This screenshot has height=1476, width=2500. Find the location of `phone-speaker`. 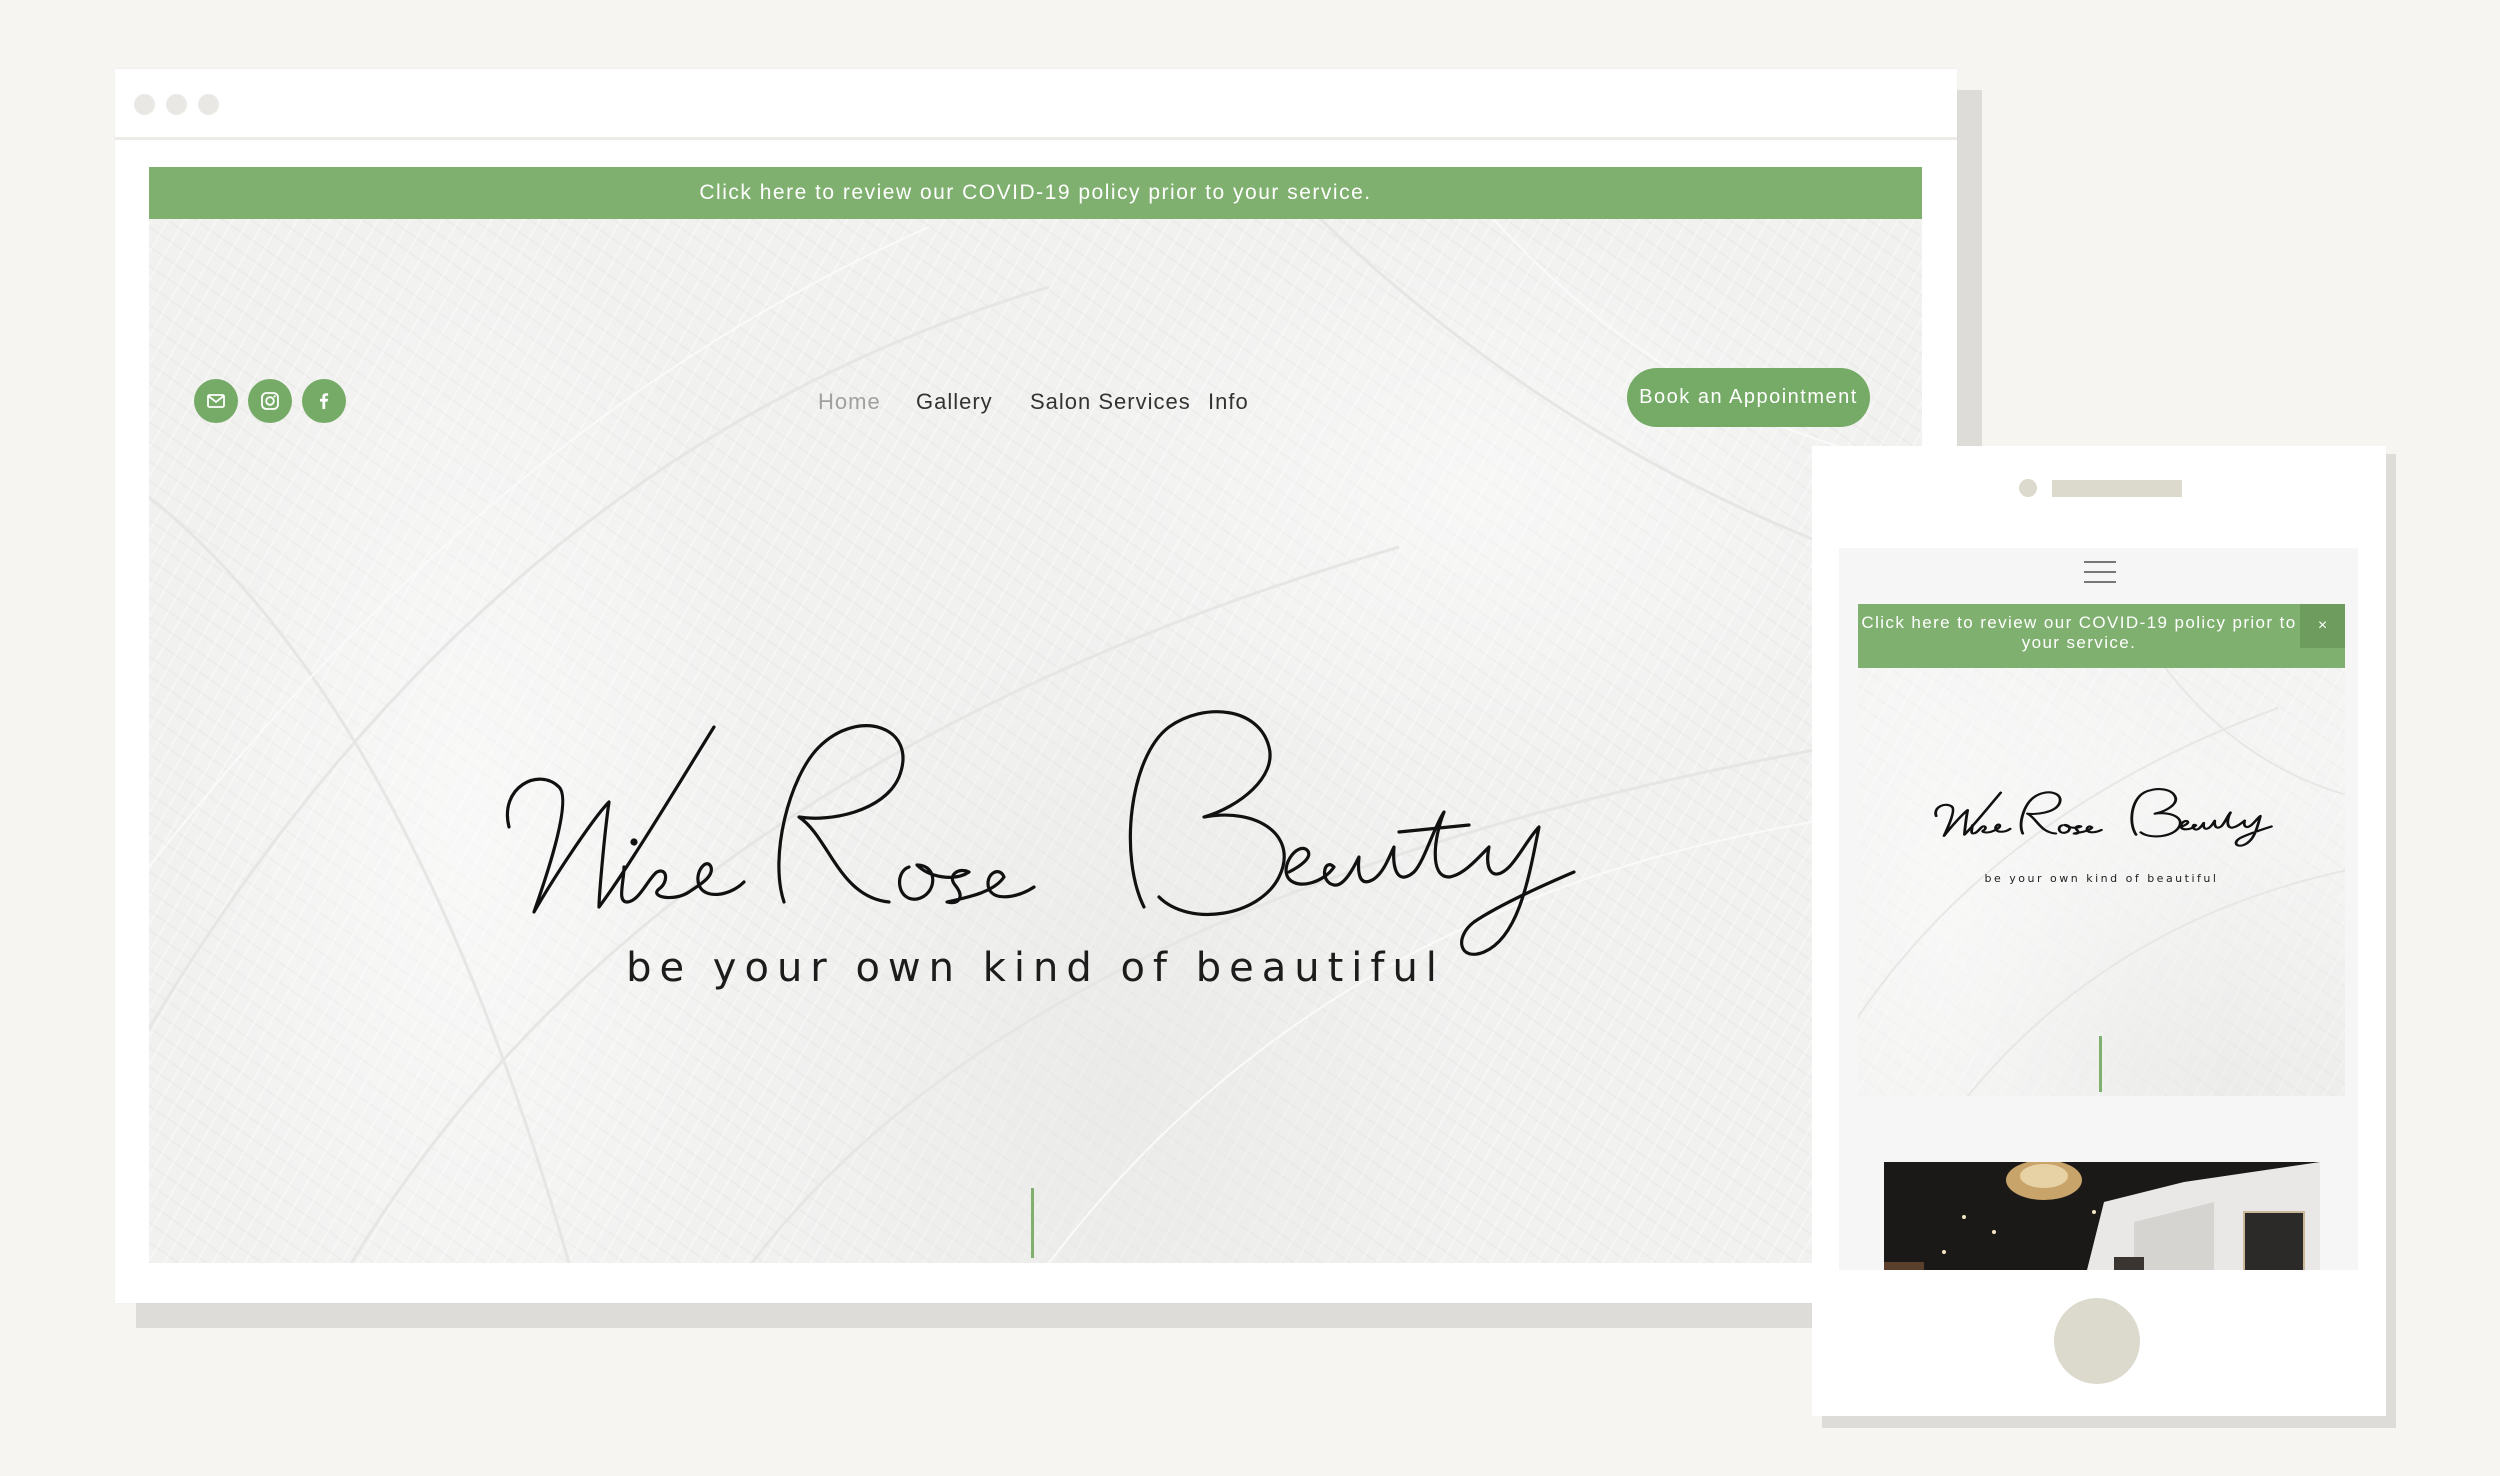

phone-speaker is located at coordinates (2117, 488).